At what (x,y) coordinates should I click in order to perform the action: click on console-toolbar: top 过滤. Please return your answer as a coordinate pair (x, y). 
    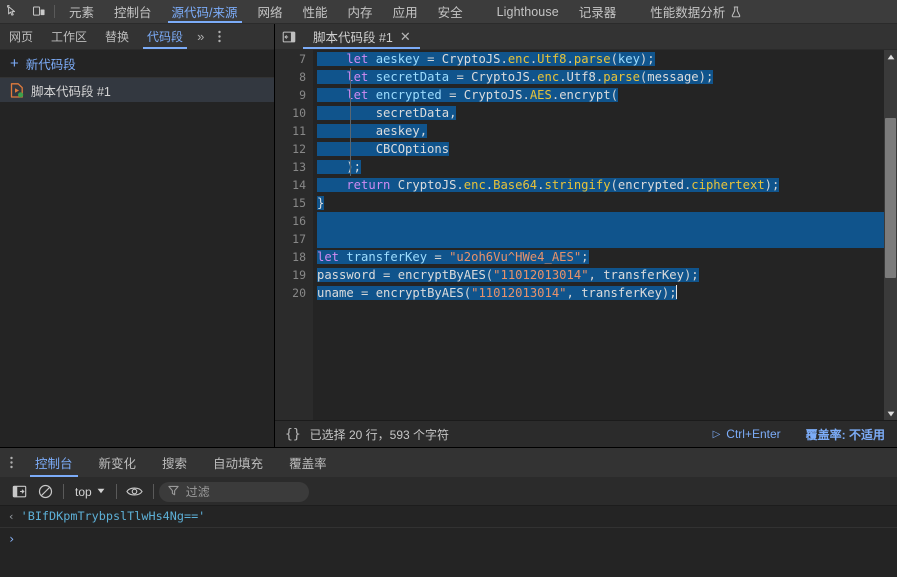
    Looking at the image, I should click on (448, 492).